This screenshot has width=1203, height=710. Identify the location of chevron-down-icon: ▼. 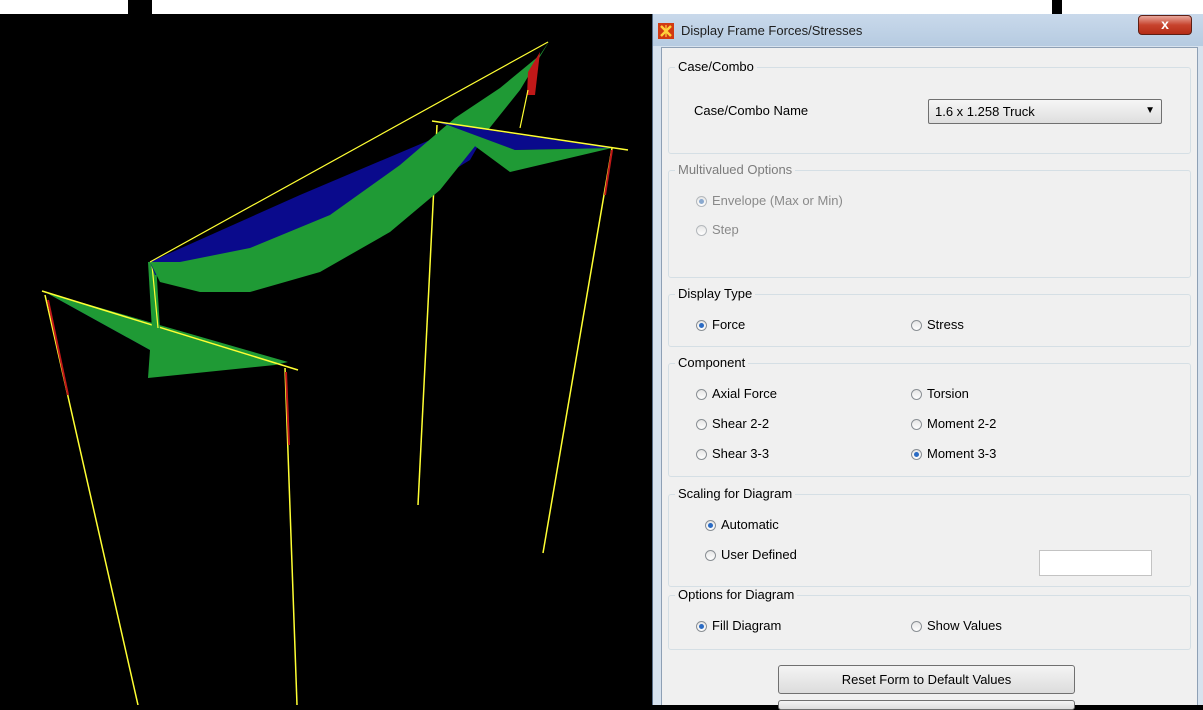
(1150, 110).